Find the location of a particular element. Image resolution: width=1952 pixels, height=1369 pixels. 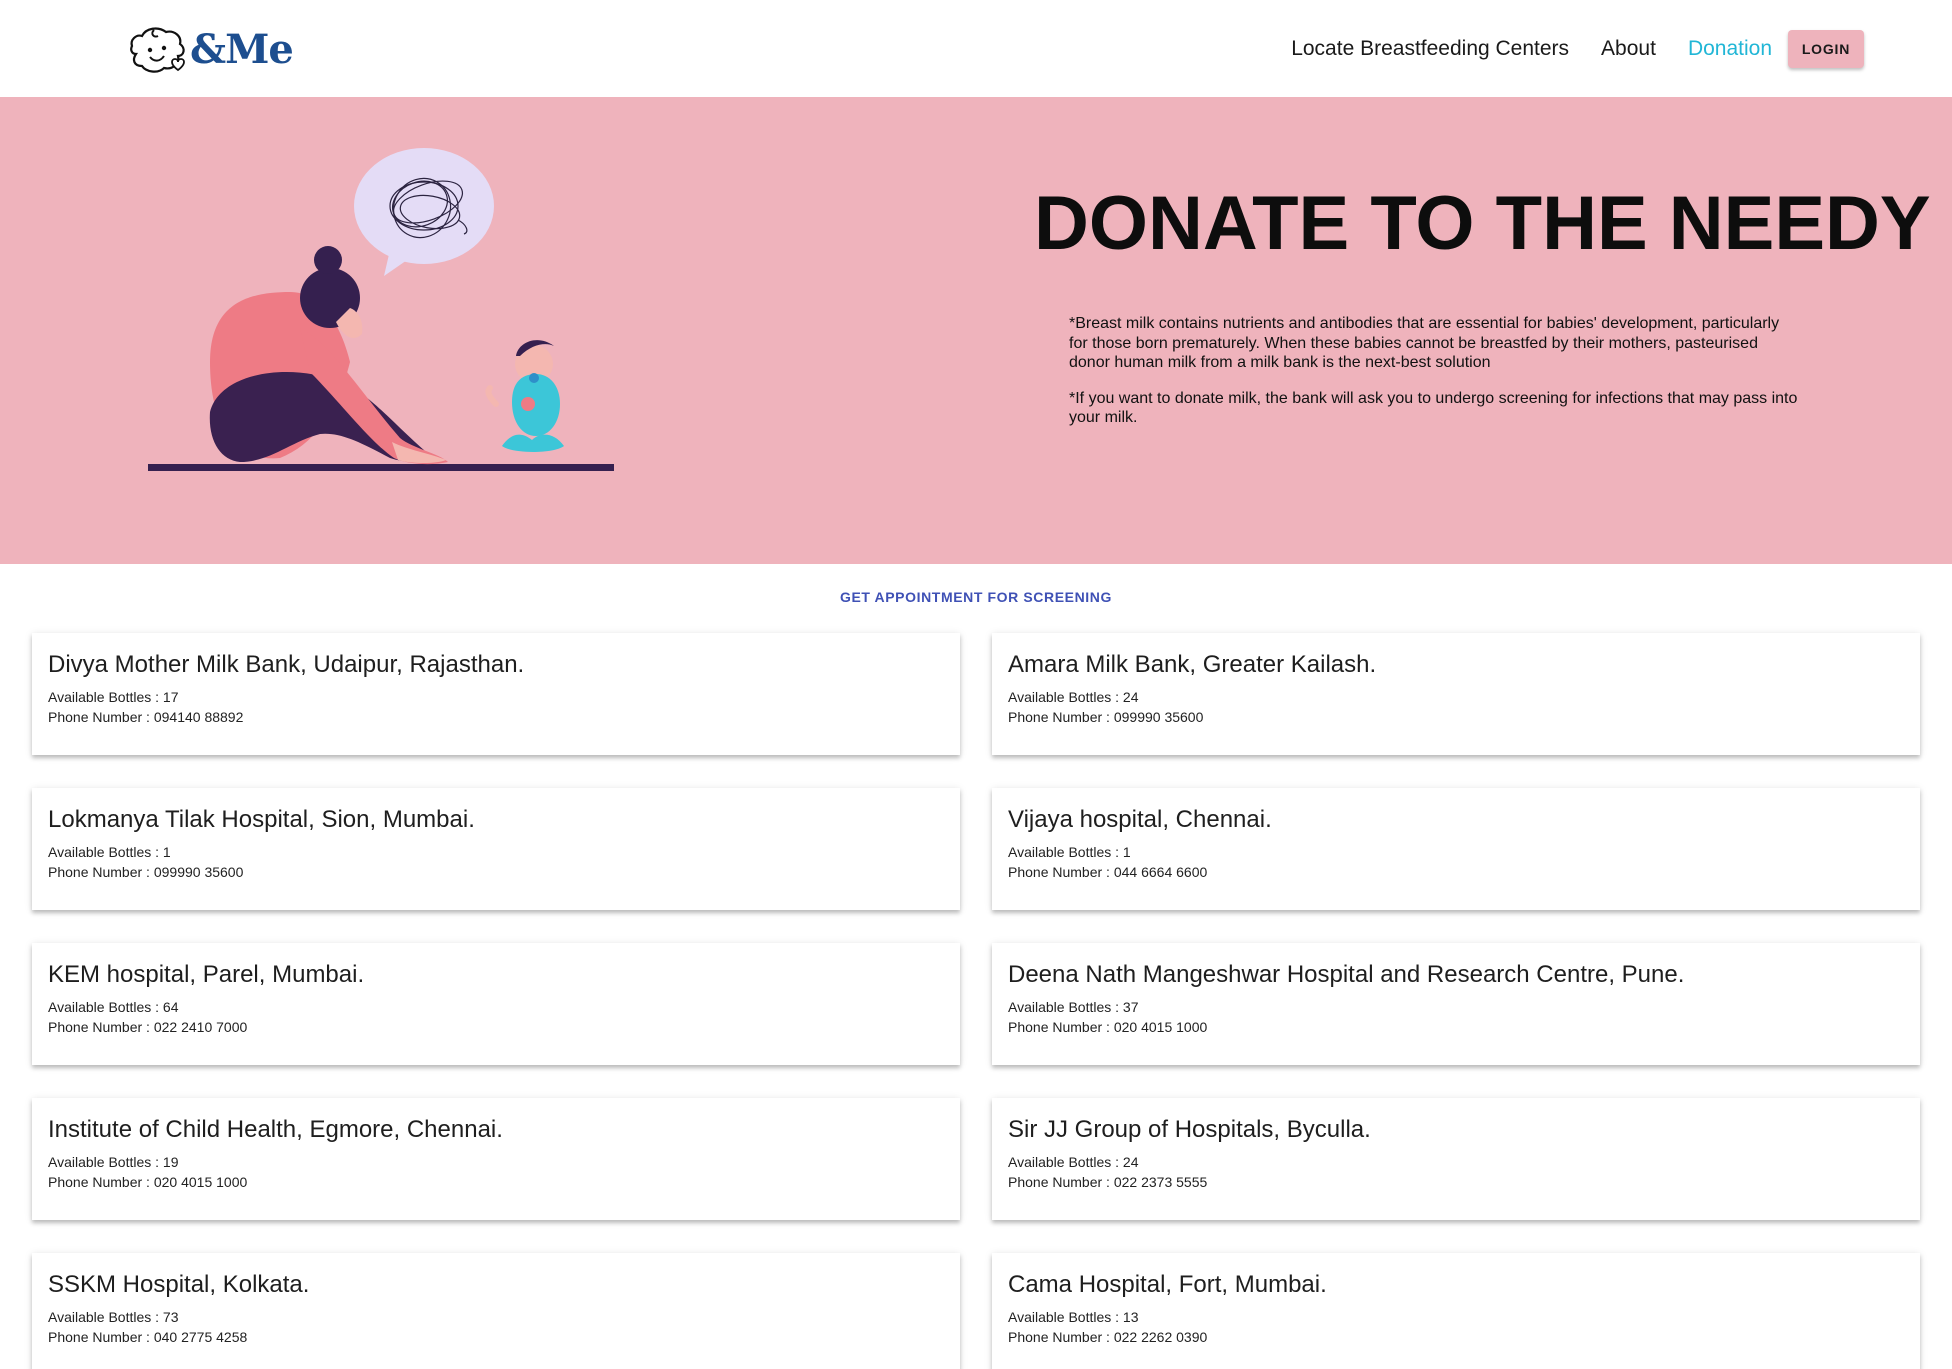

bank-name: KEM hospital, Parel, Mumbai. is located at coordinates (206, 974).